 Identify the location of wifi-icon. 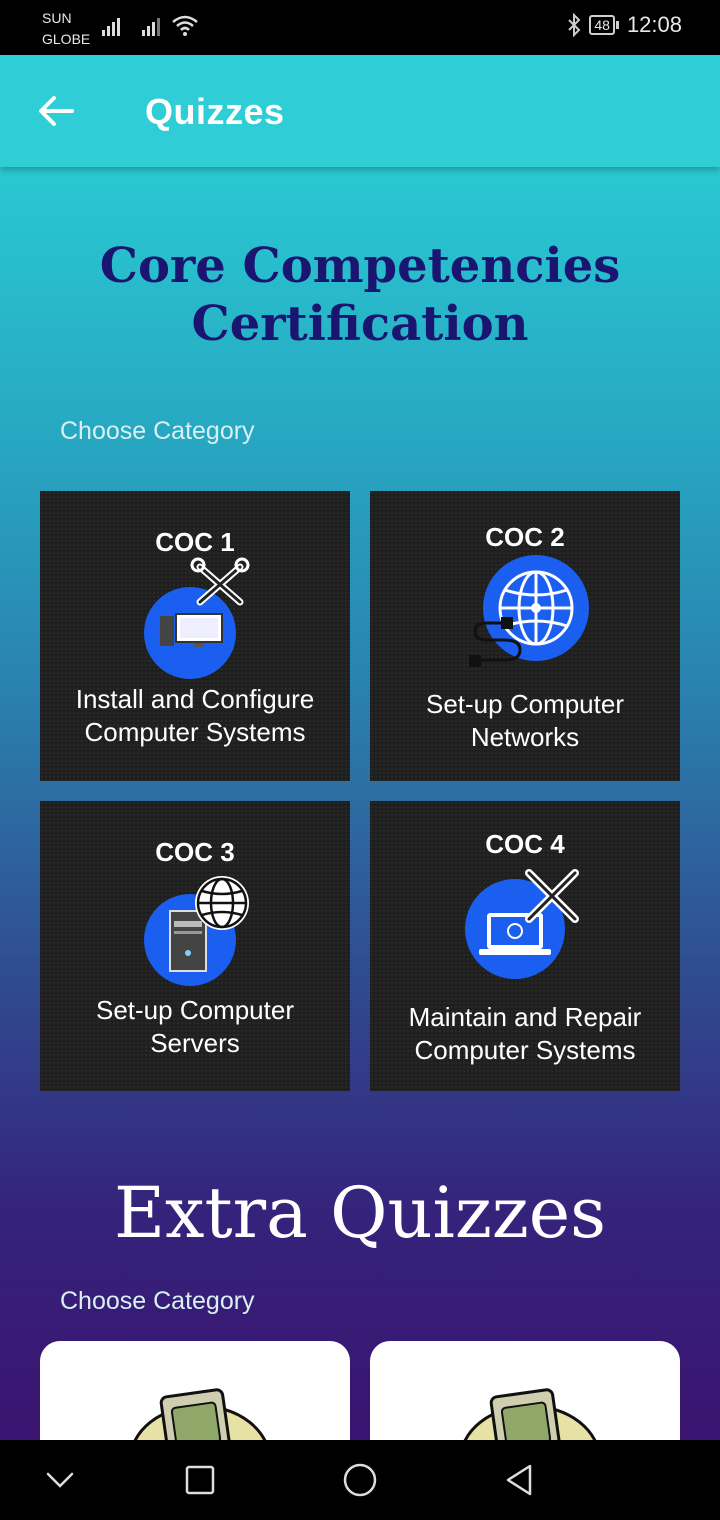
(185, 25).